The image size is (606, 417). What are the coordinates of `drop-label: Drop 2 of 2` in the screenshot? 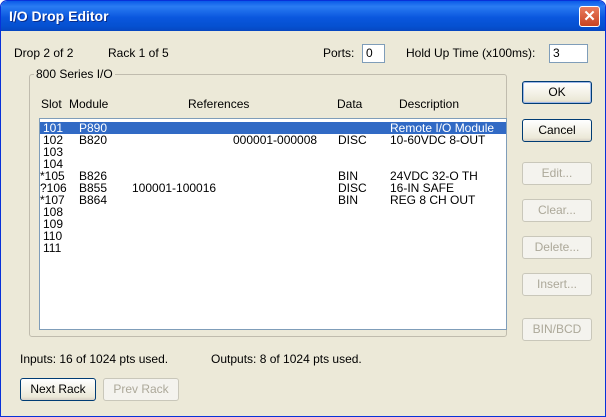 It's located at (44, 53).